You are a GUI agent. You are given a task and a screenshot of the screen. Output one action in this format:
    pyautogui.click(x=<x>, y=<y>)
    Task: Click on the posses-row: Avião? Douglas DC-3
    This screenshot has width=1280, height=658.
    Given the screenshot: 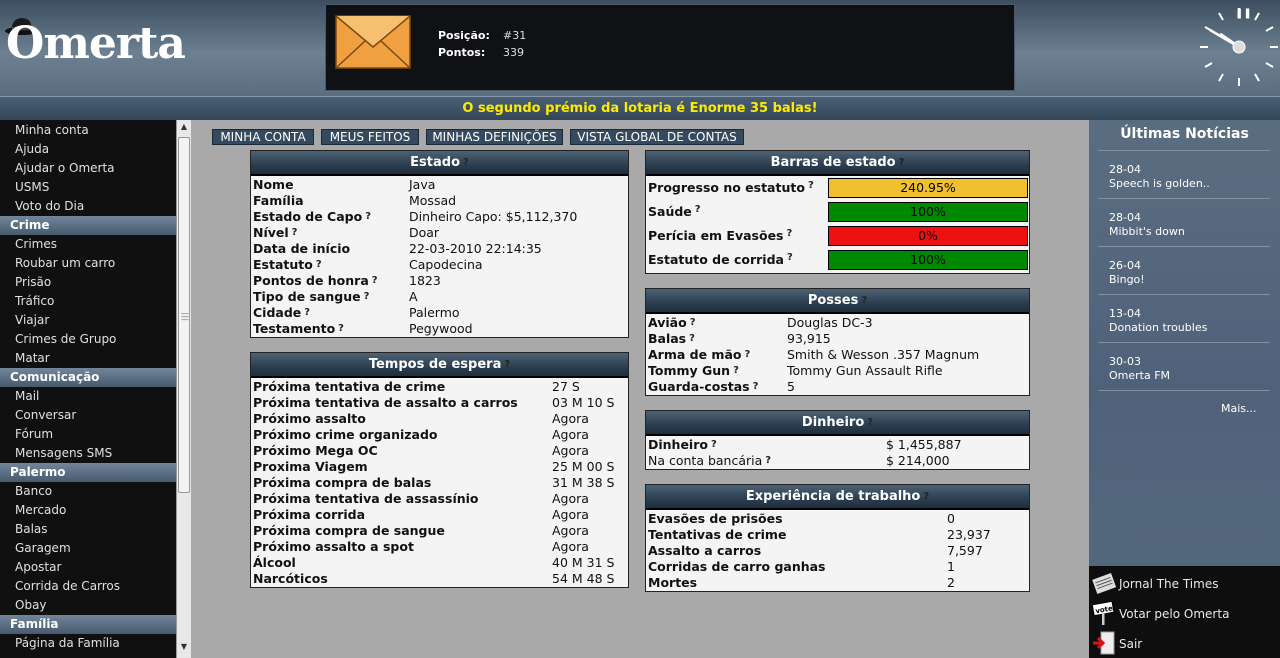 What is the action you would take?
    pyautogui.click(x=837, y=323)
    